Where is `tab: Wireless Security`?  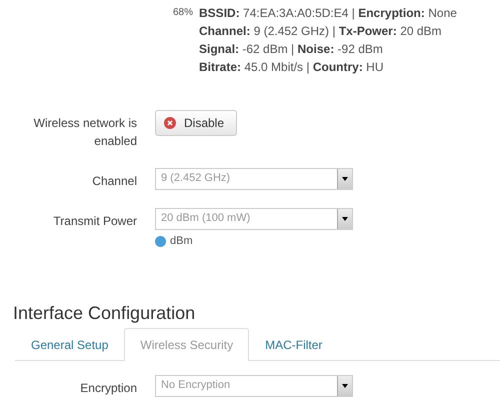 tab: Wireless Security is located at coordinates (187, 344).